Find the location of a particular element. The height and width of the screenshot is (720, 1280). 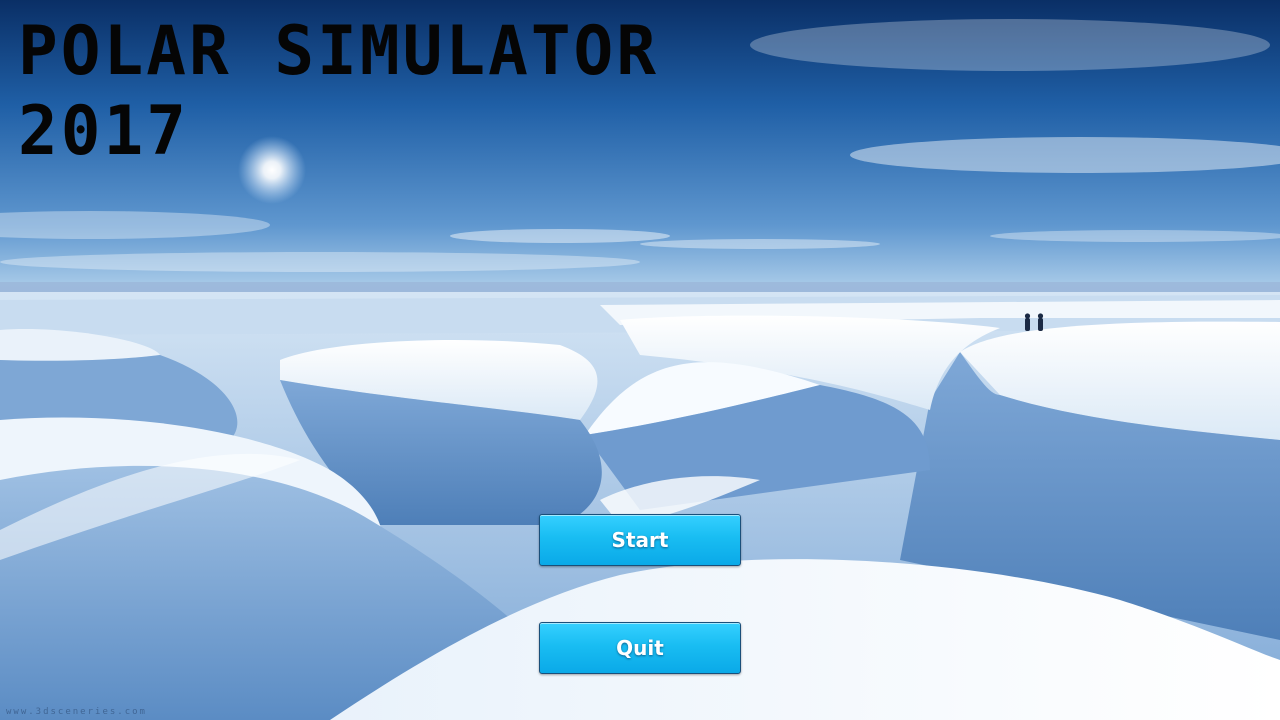

watermark-text: www.3dsceneries.com is located at coordinates (76, 712).